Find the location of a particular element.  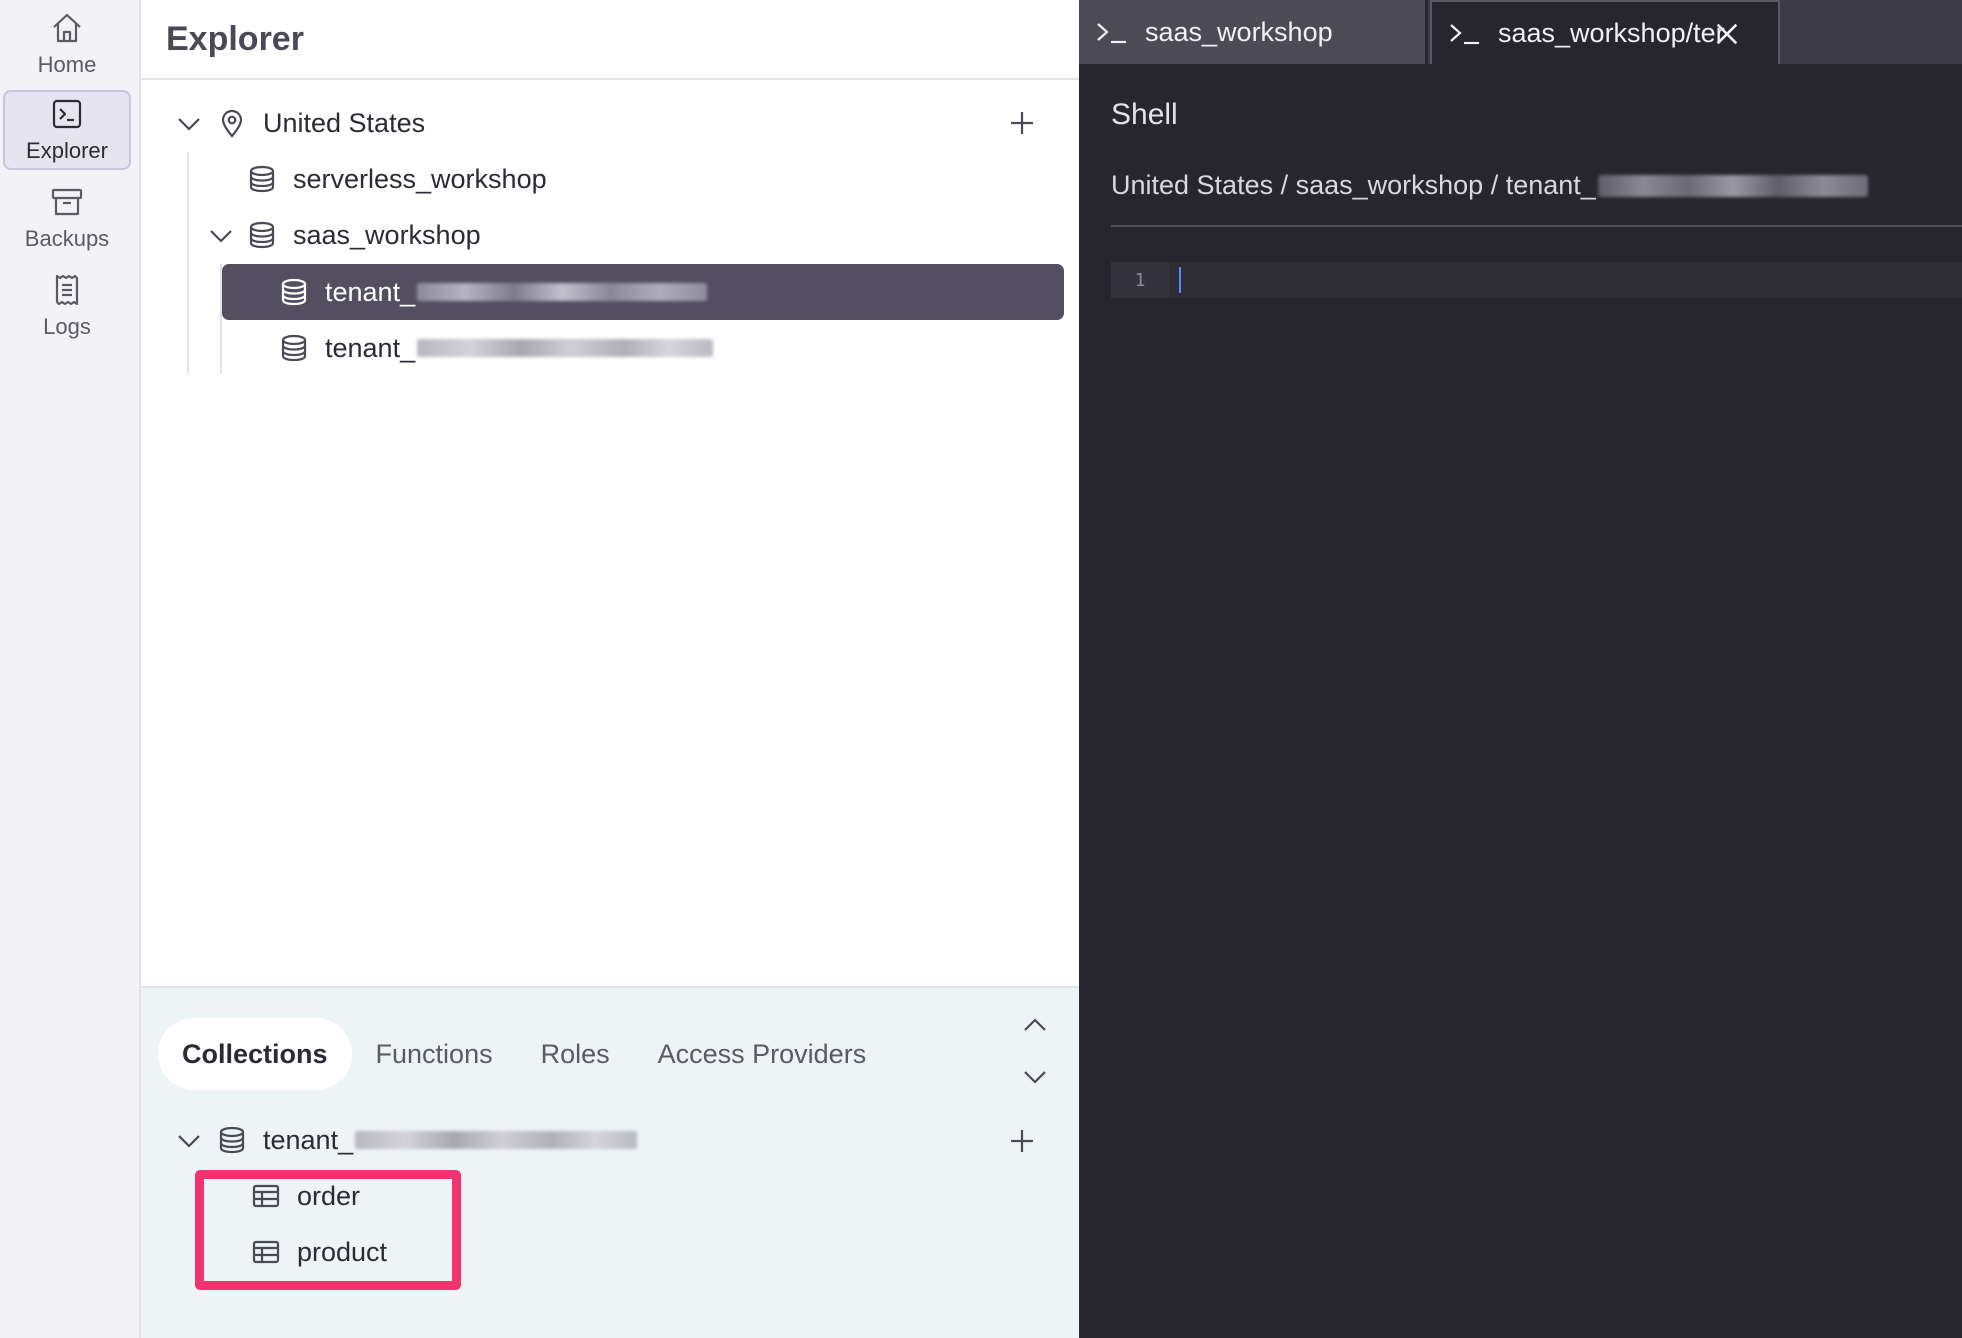

location-pin-icon is located at coordinates (232, 123).